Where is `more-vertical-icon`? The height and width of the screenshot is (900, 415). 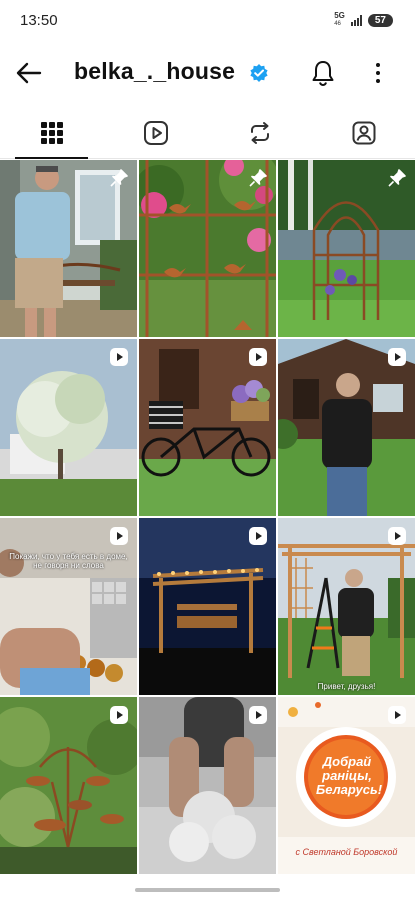 more-vertical-icon is located at coordinates (378, 73).